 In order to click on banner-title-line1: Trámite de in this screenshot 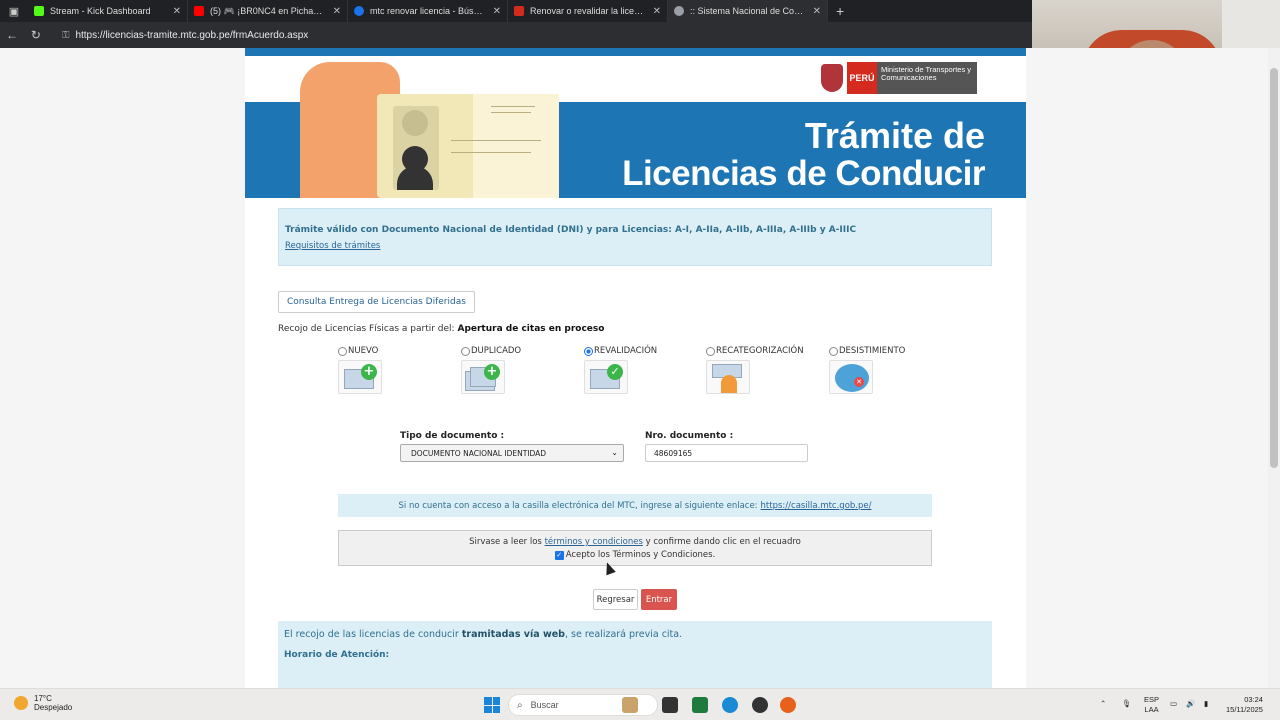, I will do `click(894, 135)`.